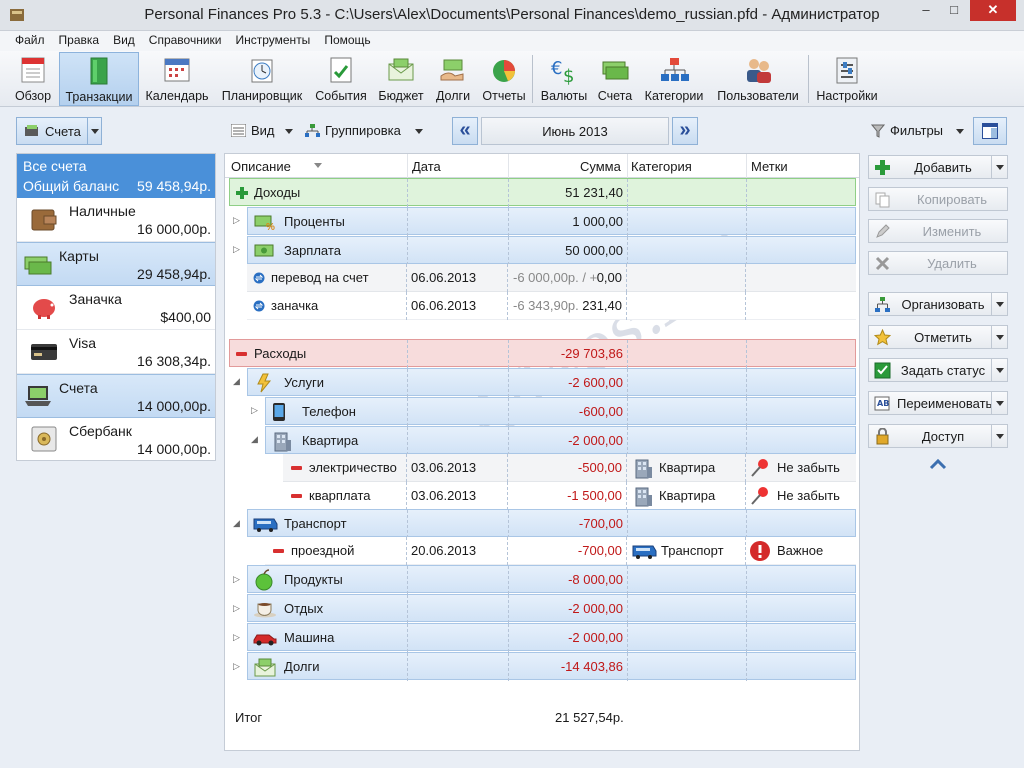  Describe the element at coordinates (116, 264) in the screenshot. I see `account-item-cards: Карты 29 458,94р.` at that location.